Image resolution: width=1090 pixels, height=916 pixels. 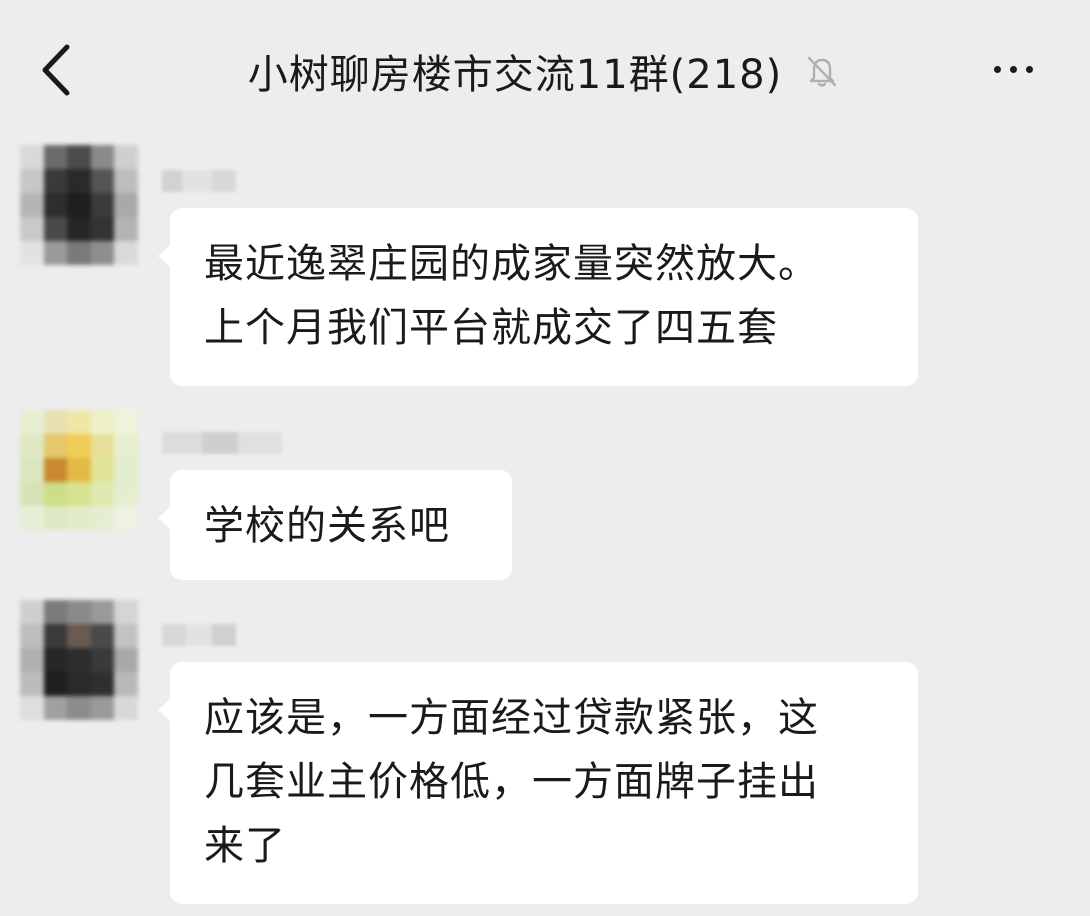 I want to click on message-bubble: 学校的关系吧, so click(x=335, y=525).